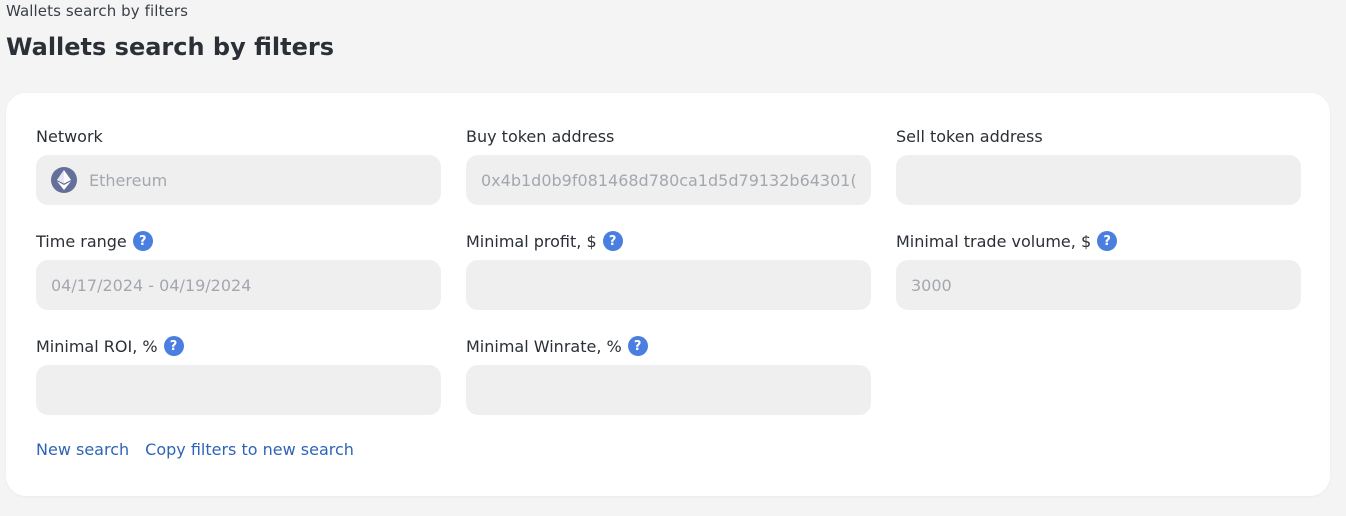 Image resolution: width=1346 pixels, height=516 pixels. What do you see at coordinates (931, 285) in the screenshot?
I see `min-trade-volume-value: 3000` at bounding box center [931, 285].